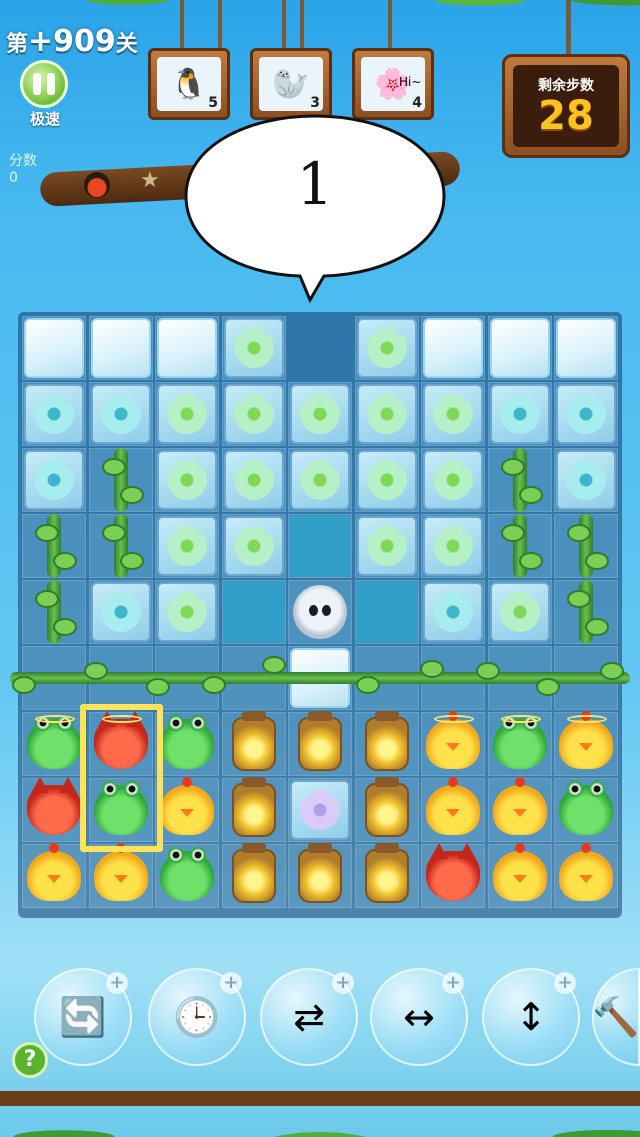 The width and height of the screenshot is (640, 1137). Describe the element at coordinates (616, 1017) in the screenshot. I see `booster-hammer: 🔨` at that location.